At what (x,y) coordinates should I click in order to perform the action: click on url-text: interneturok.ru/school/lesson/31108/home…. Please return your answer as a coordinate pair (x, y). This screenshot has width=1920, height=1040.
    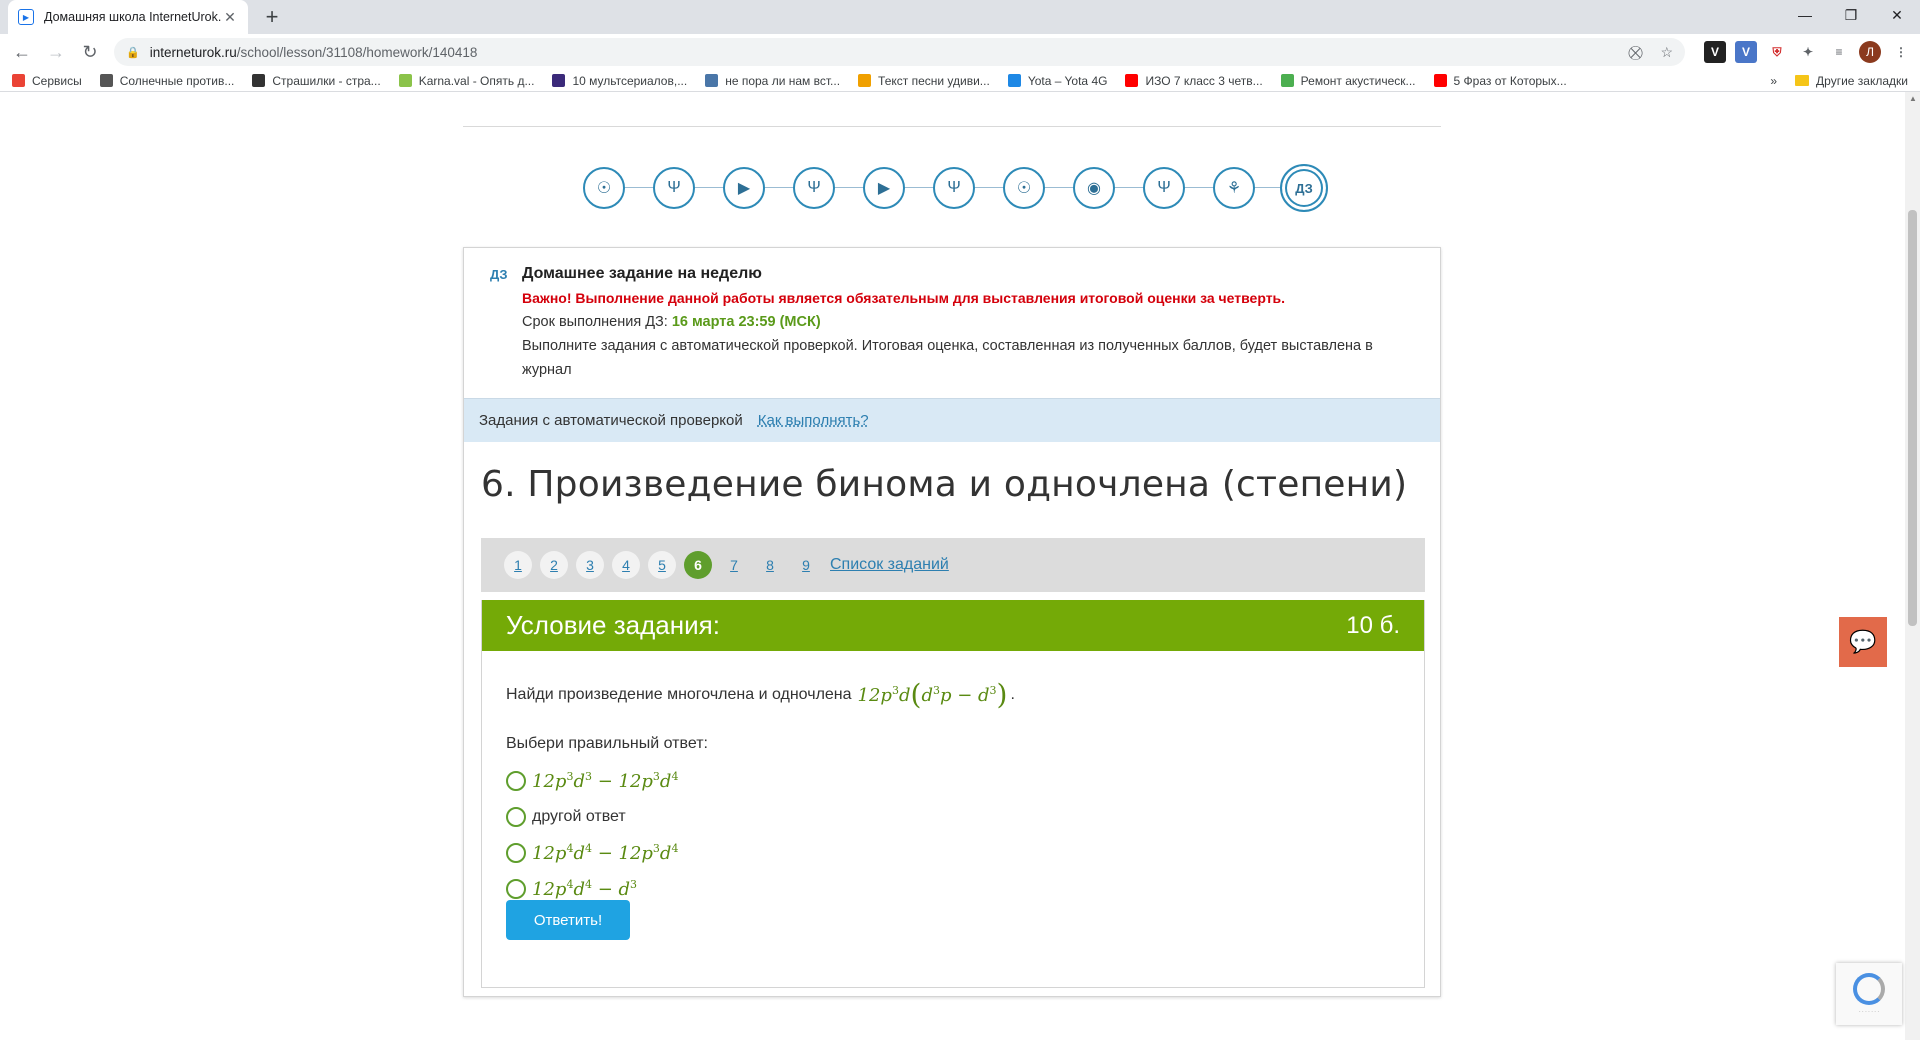
    Looking at the image, I should click on (882, 52).